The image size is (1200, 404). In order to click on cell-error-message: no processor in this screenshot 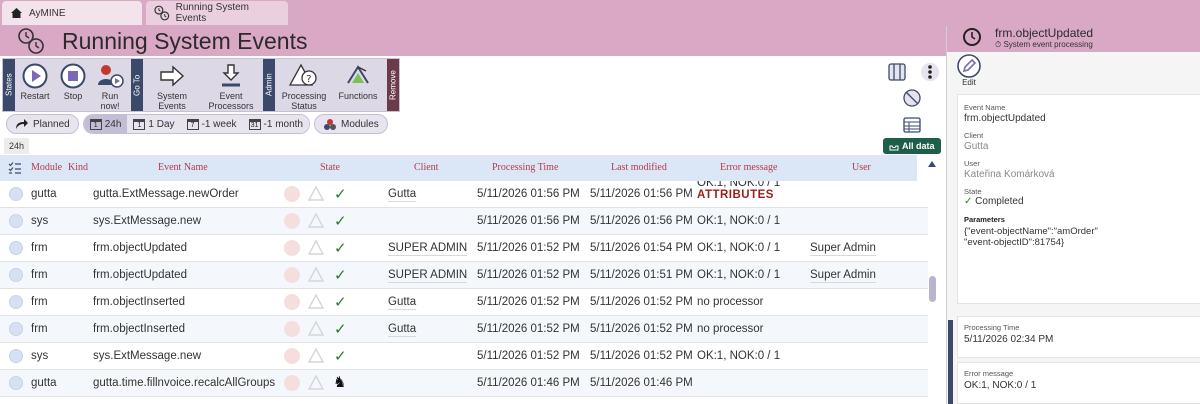, I will do `click(730, 302)`.